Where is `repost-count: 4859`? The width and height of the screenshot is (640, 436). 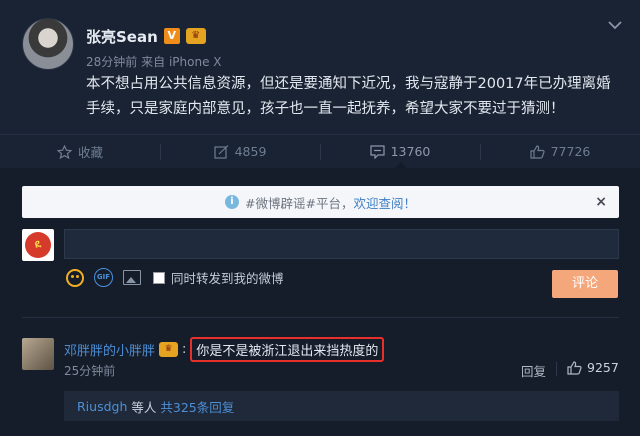 repost-count: 4859 is located at coordinates (250, 151).